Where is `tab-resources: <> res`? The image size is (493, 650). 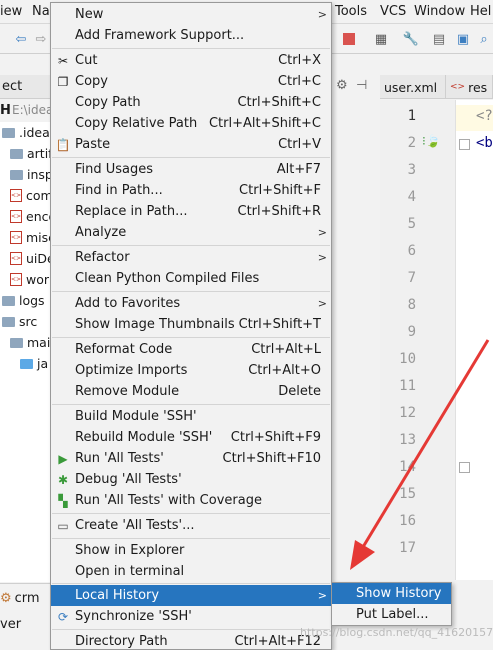
tab-resources: <> res is located at coordinates (469, 87).